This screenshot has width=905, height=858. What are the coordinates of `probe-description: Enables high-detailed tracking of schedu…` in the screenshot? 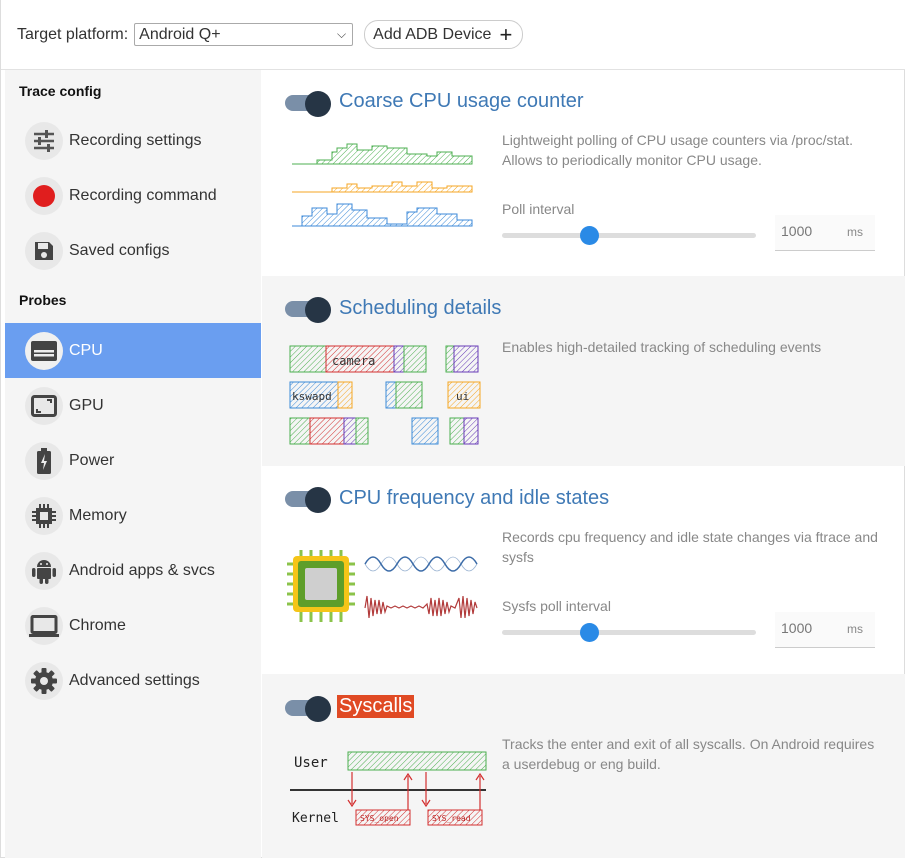 It's located at (662, 347).